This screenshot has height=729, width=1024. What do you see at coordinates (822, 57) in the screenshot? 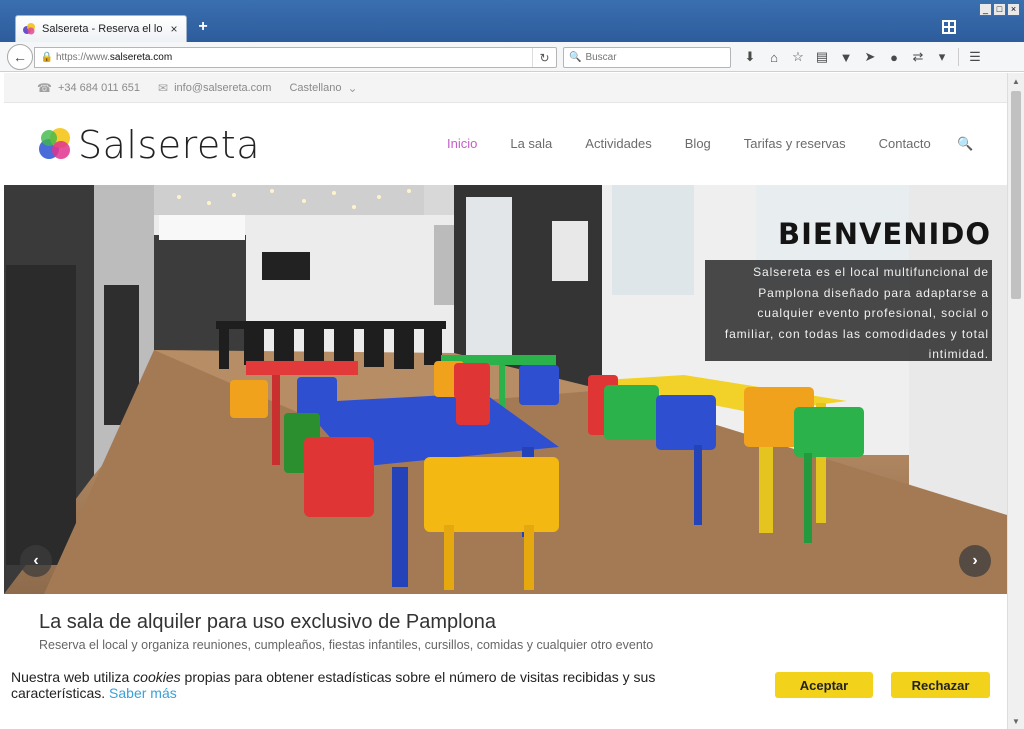
I see `reading-list-icon: ▤` at bounding box center [822, 57].